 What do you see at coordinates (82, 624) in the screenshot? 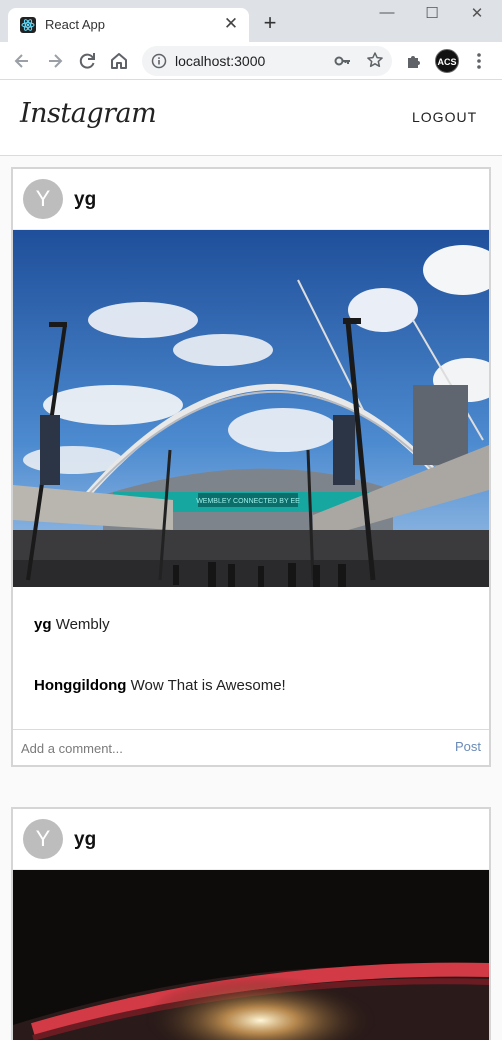
I see `caption-text: Wembly` at bounding box center [82, 624].